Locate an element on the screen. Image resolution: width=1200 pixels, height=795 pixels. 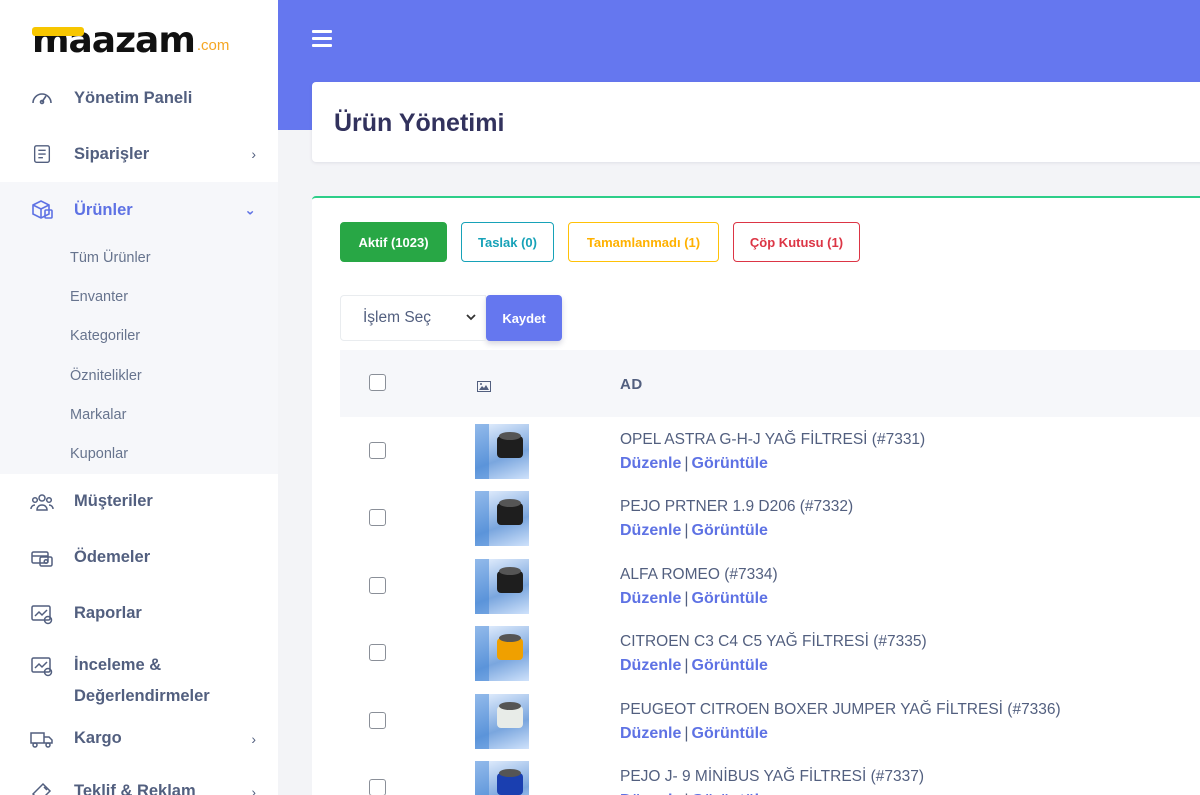
chevron-down-icon is located at coordinates (471, 318).